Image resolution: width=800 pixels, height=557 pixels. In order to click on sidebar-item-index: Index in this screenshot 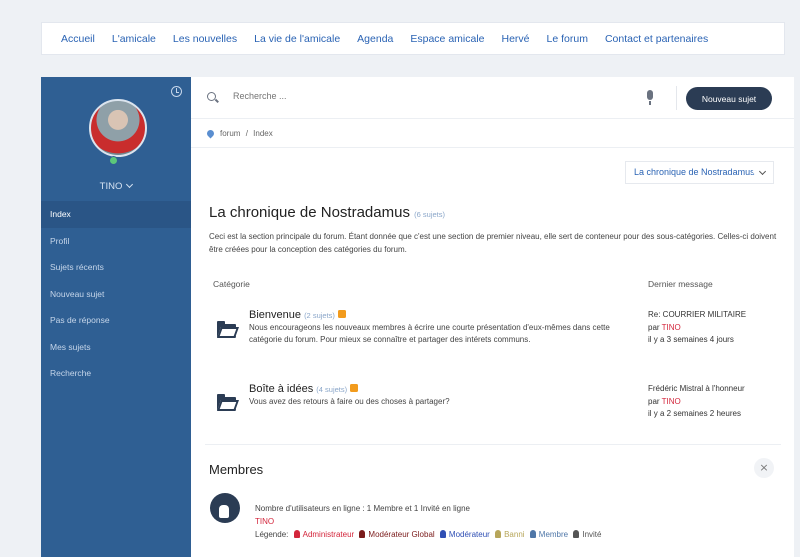, I will do `click(116, 214)`.